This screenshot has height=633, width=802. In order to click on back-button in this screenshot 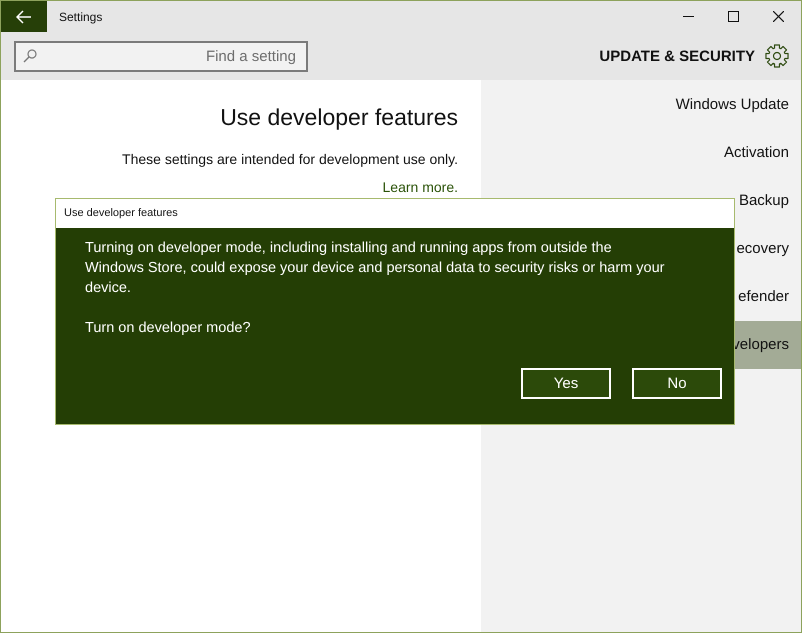, I will do `click(24, 16)`.